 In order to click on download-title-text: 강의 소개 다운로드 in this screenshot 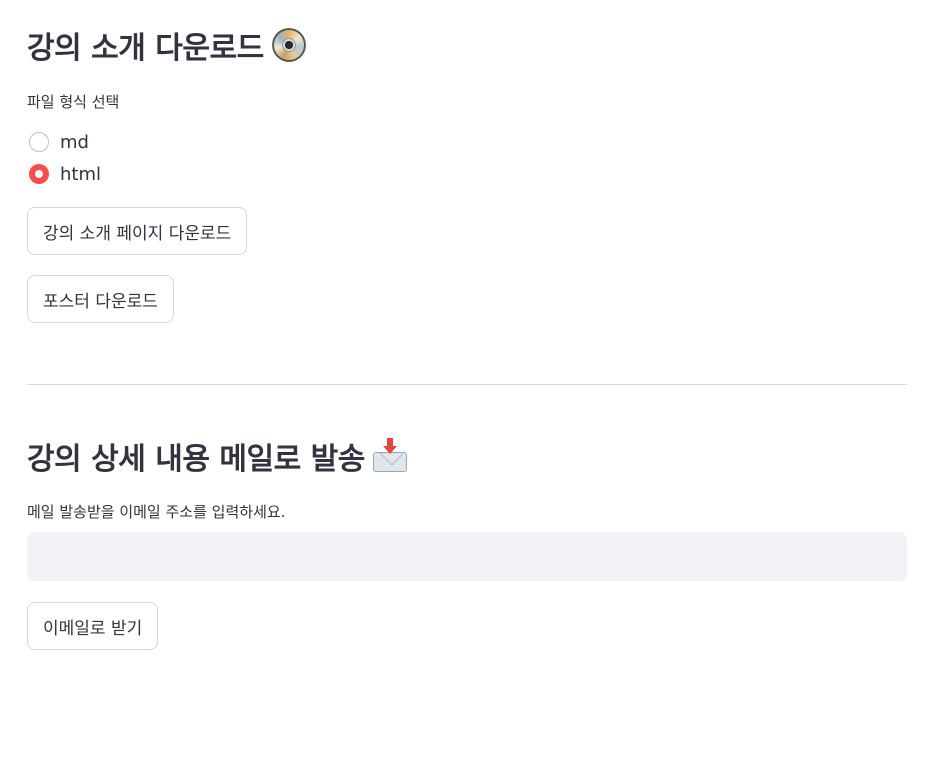, I will do `click(145, 48)`.